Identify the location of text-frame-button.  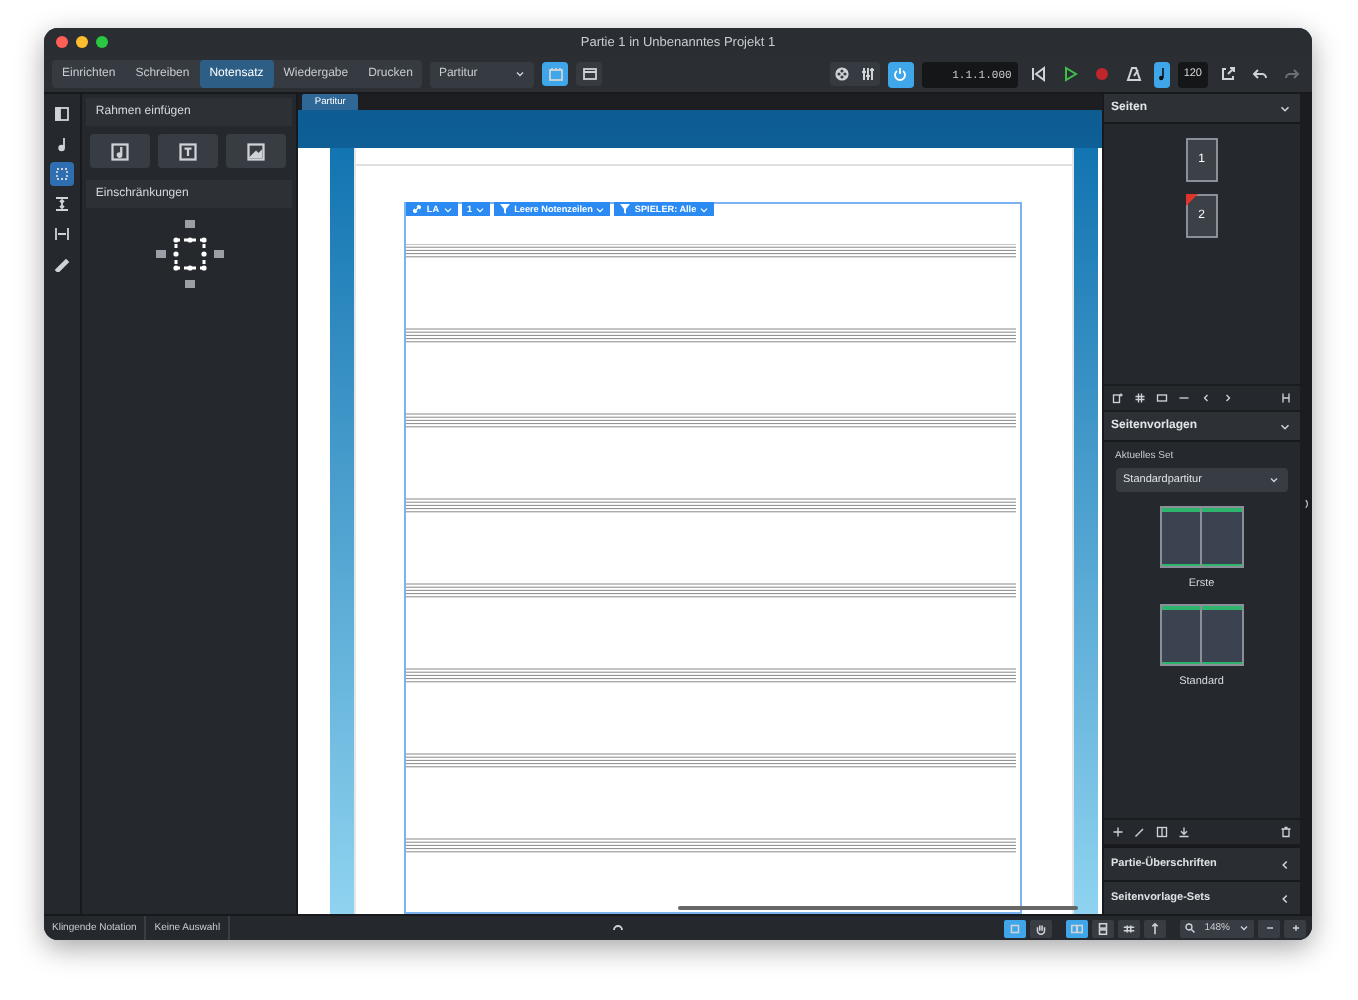
(187, 151).